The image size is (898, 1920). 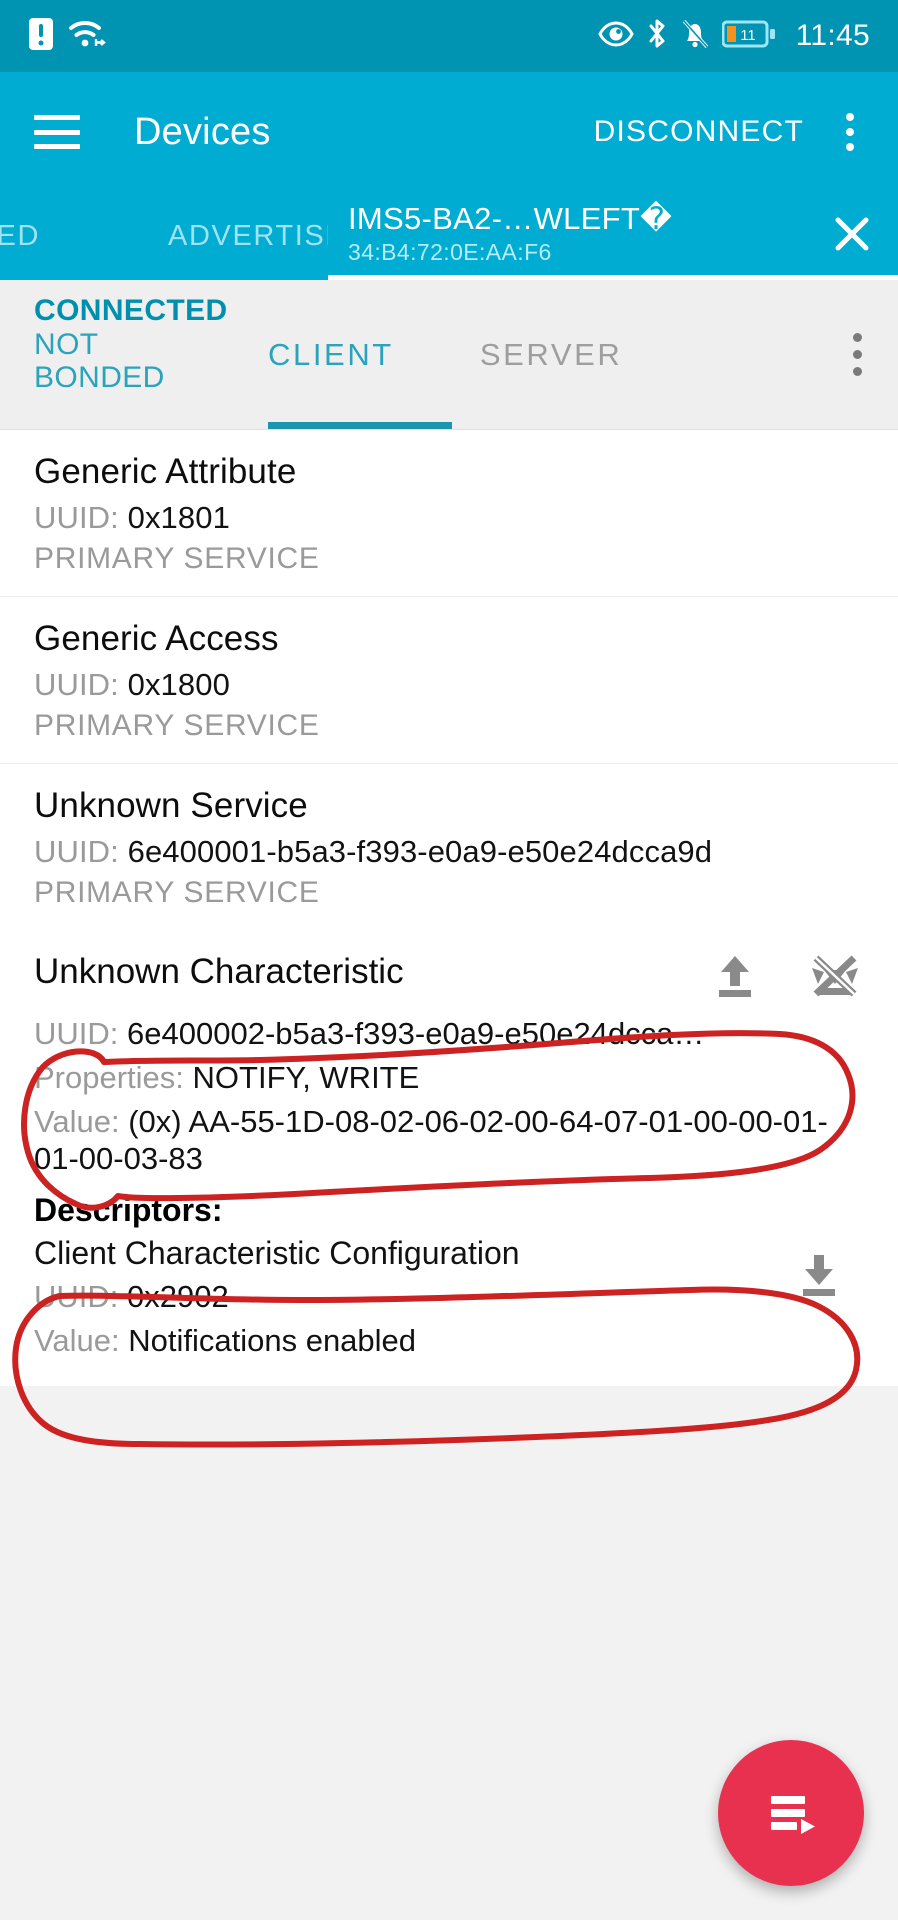 What do you see at coordinates (835, 979) in the screenshot?
I see `notifications-disabled-icon` at bounding box center [835, 979].